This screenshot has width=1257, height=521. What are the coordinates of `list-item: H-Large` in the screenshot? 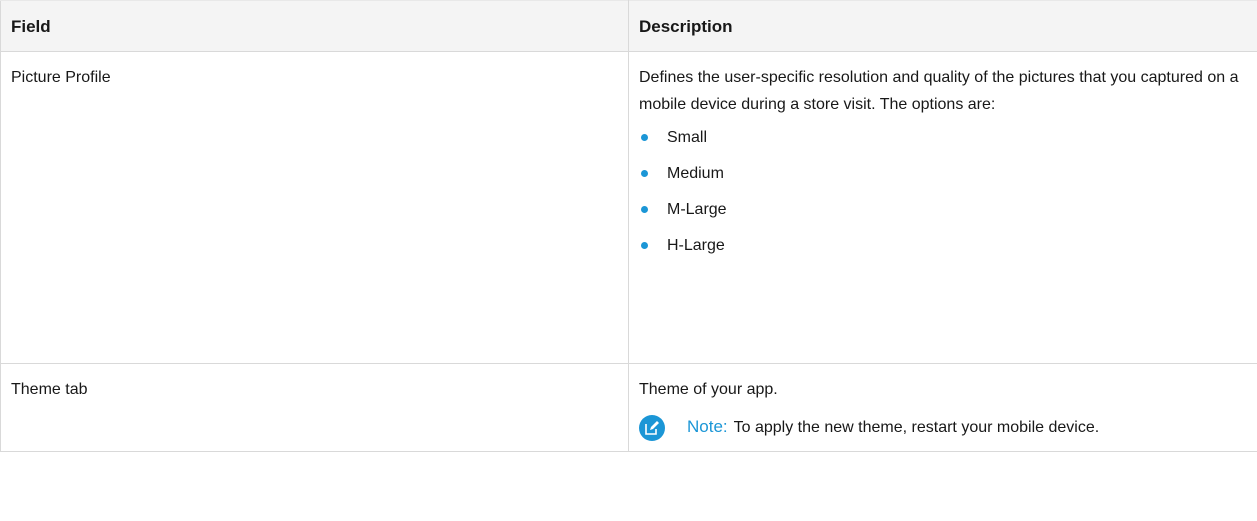 It's located at (943, 245).